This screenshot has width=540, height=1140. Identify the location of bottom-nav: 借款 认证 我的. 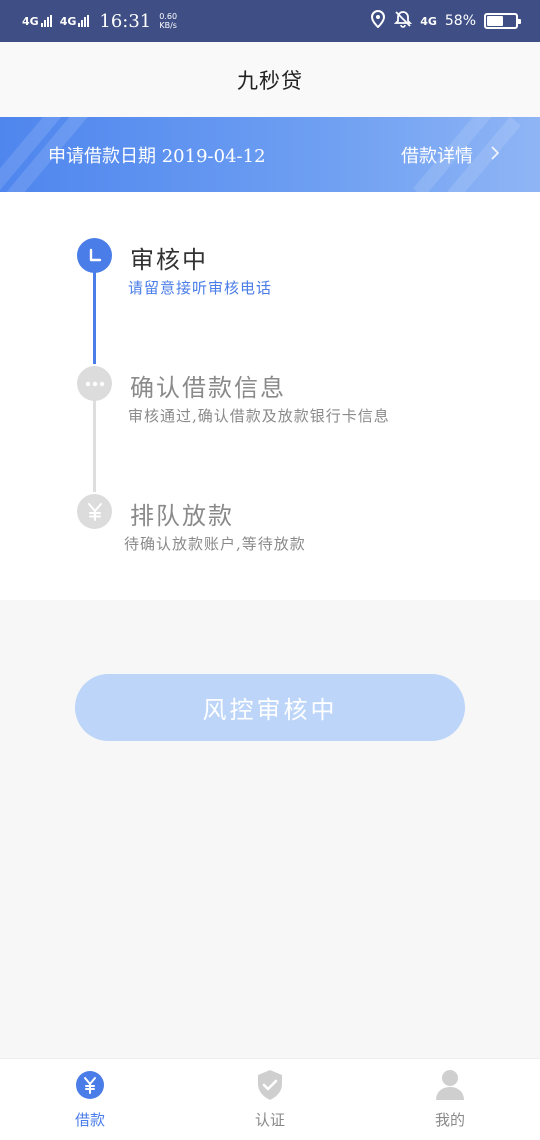
(270, 1099).